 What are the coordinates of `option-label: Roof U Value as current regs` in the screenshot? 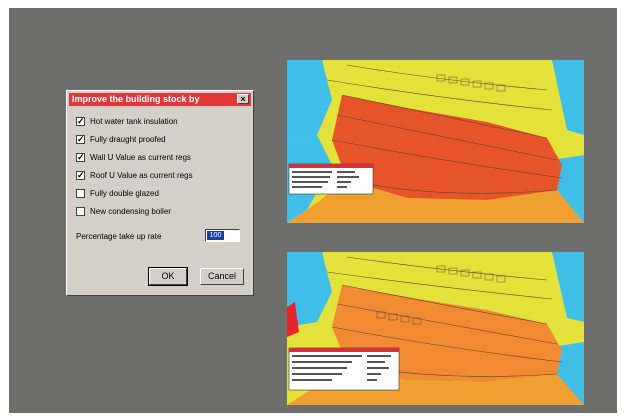 It's located at (141, 175).